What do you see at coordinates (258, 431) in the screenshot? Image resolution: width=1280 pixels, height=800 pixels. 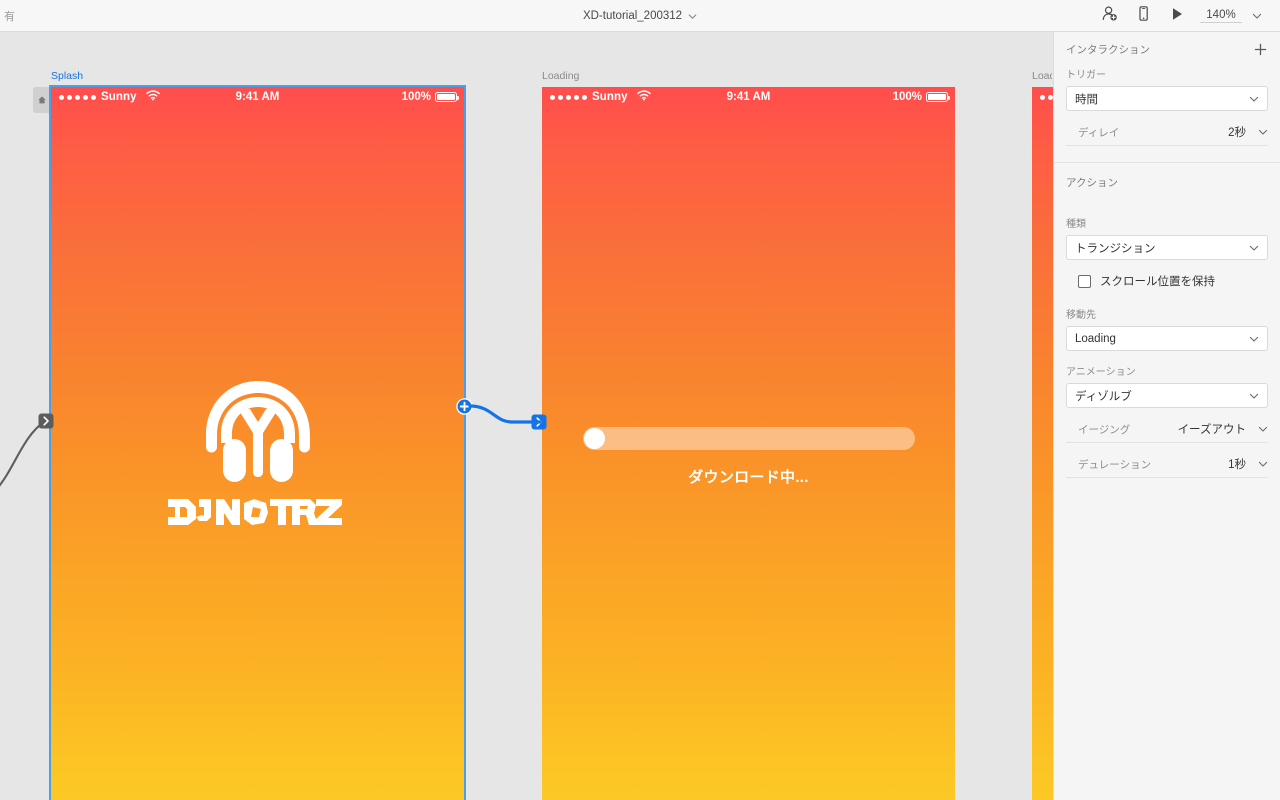 I see `headphones-logo-icon` at bounding box center [258, 431].